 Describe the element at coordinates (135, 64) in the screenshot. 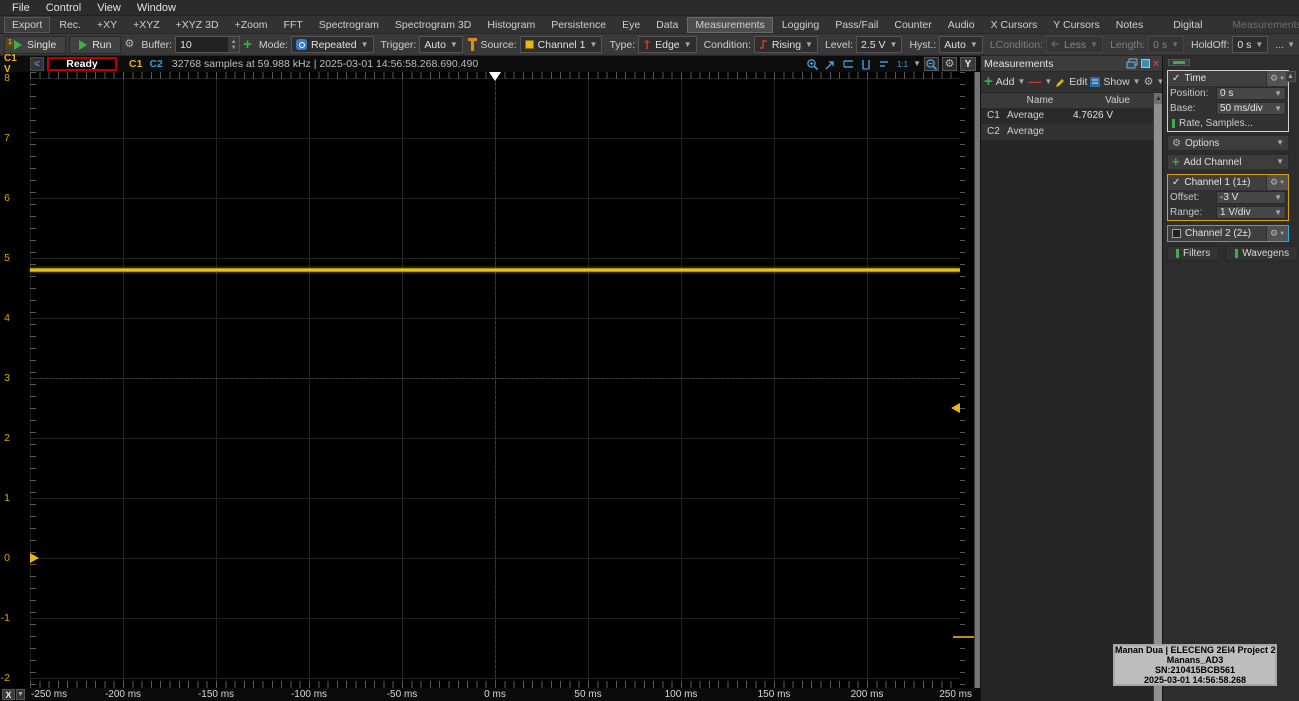

I see `channel1-tag: C1` at that location.